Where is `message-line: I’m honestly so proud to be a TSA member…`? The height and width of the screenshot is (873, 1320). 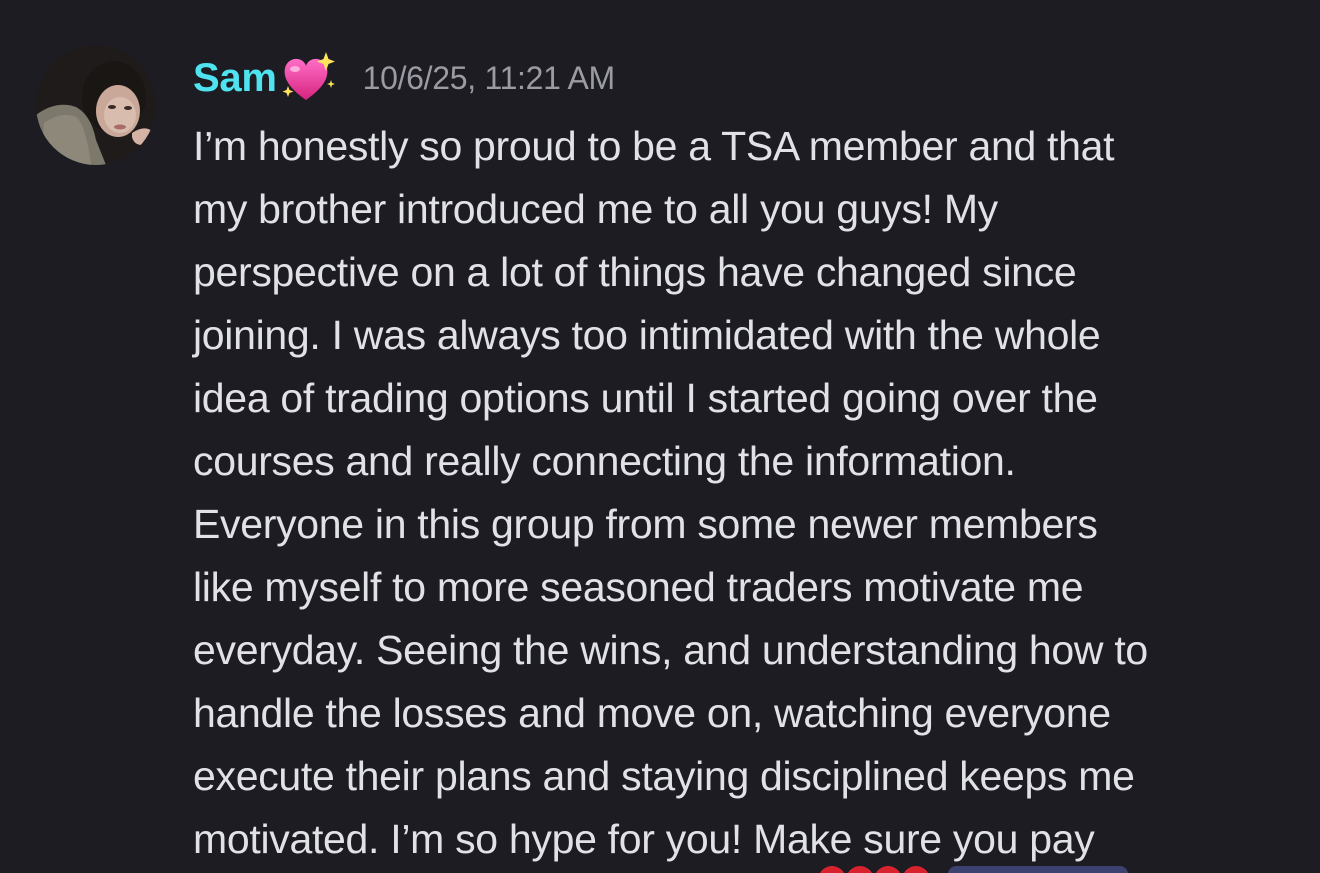 message-line: I’m honestly so proud to be a TSA member… is located at coordinates (654, 146).